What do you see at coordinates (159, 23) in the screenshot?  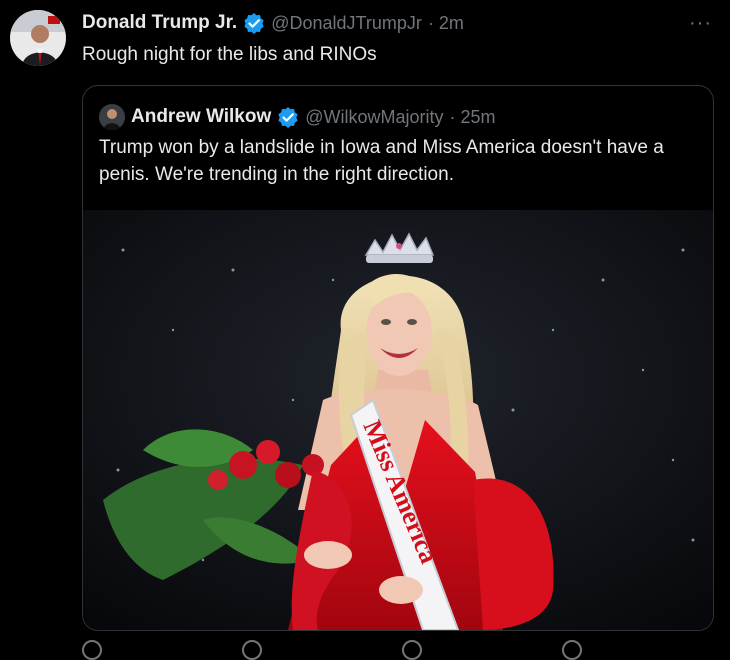 I see `author-name: Donald Trump Jr.` at bounding box center [159, 23].